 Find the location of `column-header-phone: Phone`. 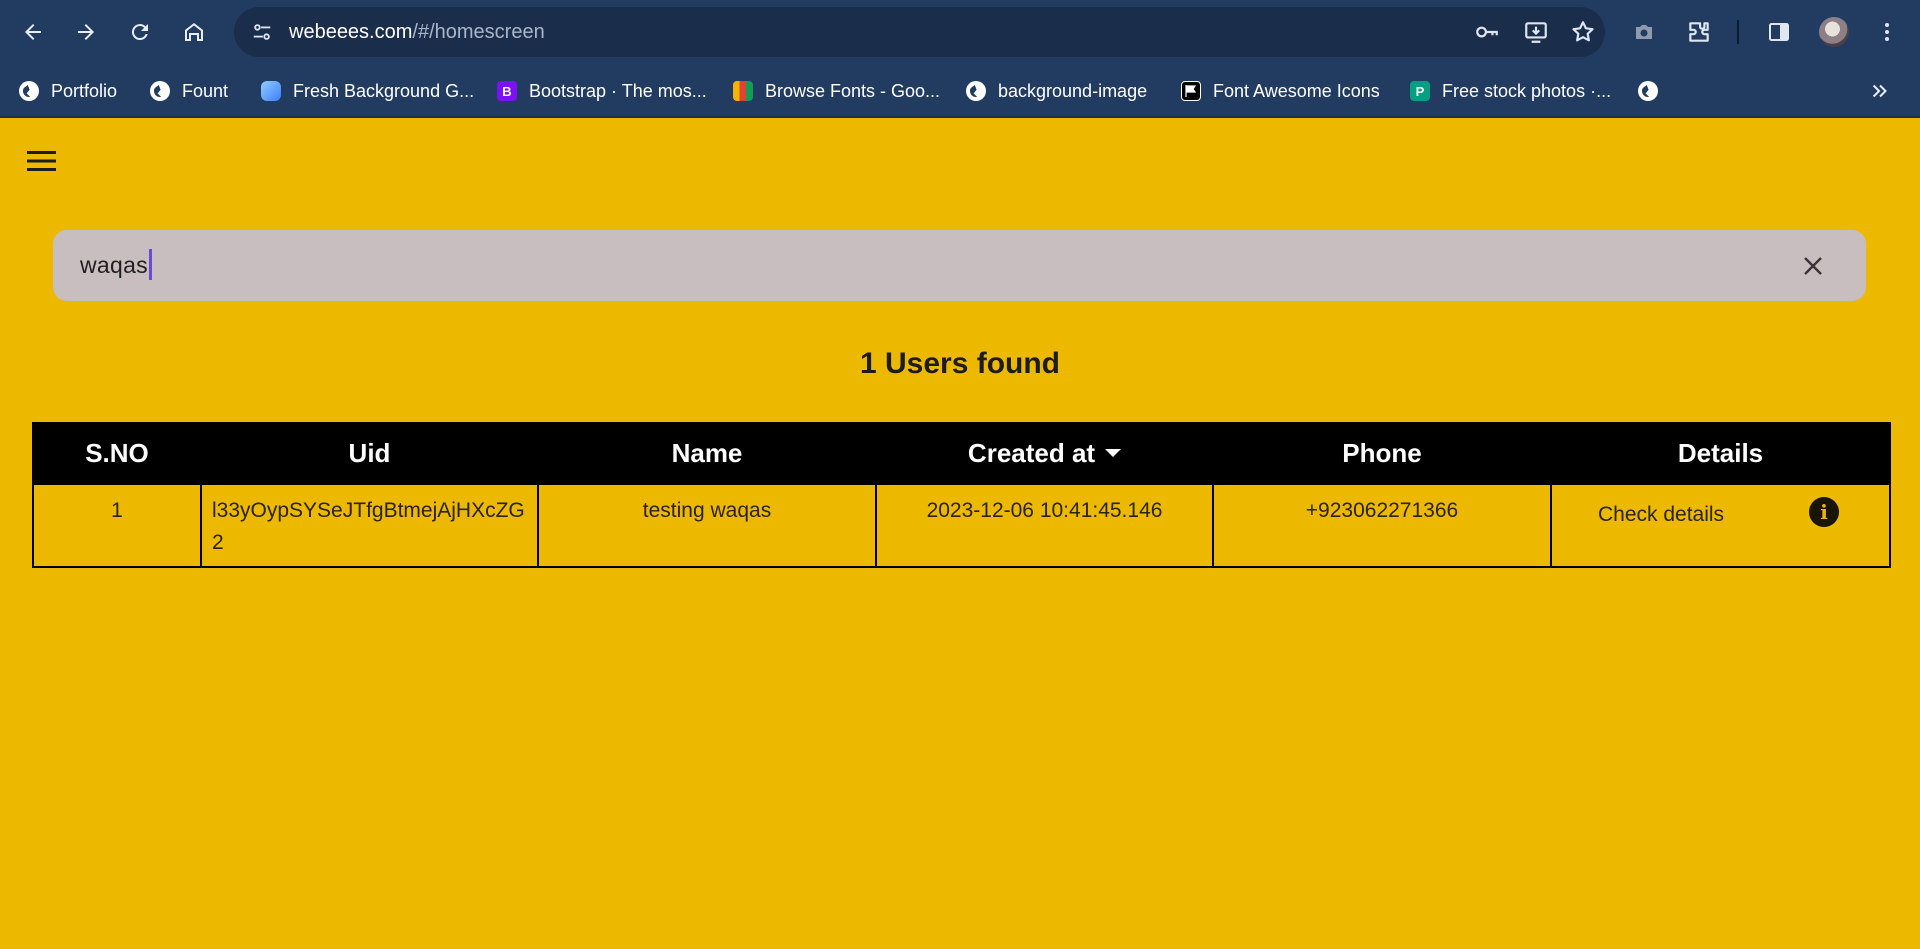

column-header-phone: Phone is located at coordinates (1382, 453).